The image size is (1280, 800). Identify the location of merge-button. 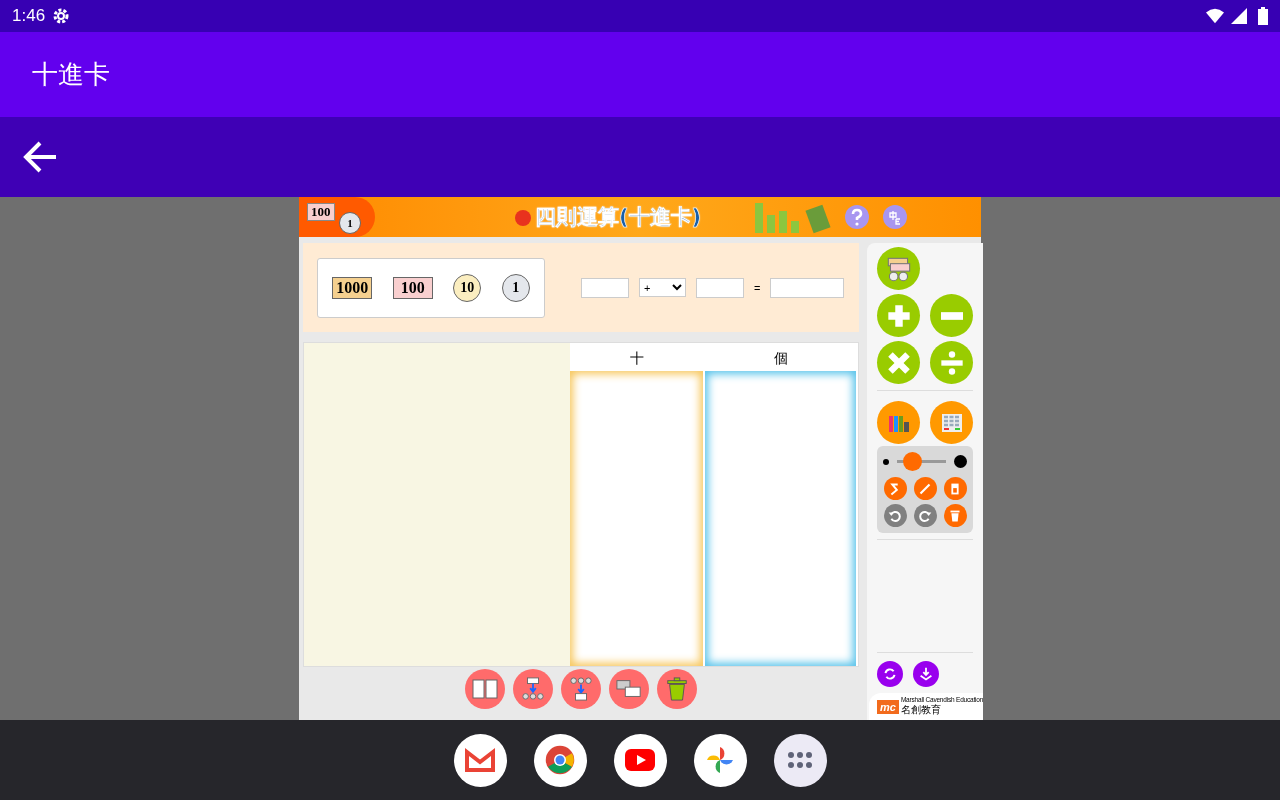
(581, 689).